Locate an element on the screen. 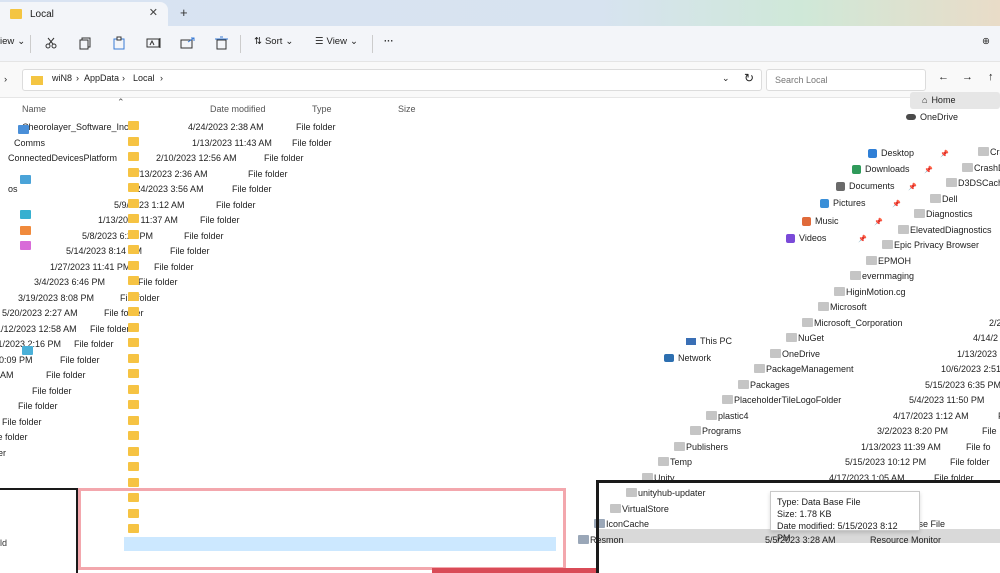 The width and height of the screenshot is (1000, 573). table-row: HiginMotion.cg is located at coordinates (500, 292).